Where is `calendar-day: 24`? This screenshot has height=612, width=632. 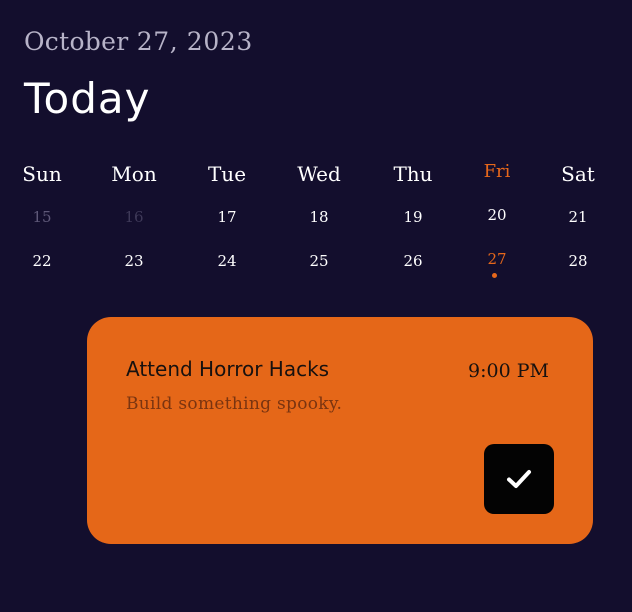
calendar-day: 24 is located at coordinates (227, 261).